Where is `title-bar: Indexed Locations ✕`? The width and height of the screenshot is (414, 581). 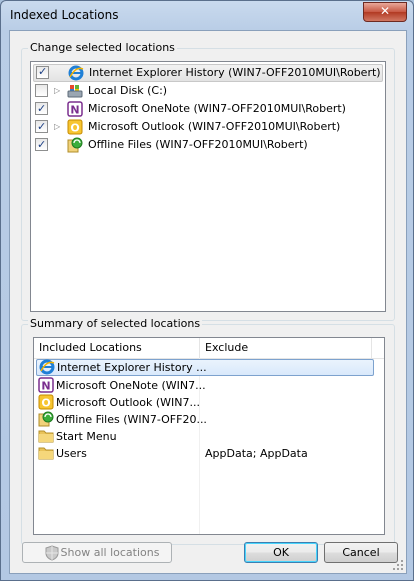
title-bar: Indexed Locations ✕ is located at coordinates (207, 15).